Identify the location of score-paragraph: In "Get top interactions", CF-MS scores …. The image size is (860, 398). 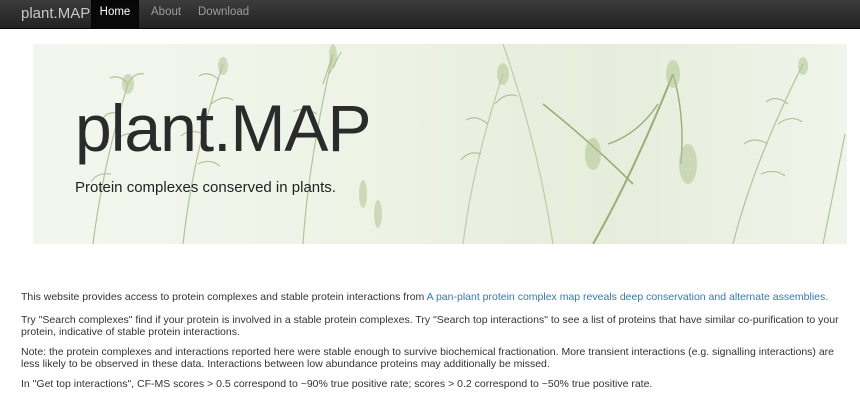
(337, 384).